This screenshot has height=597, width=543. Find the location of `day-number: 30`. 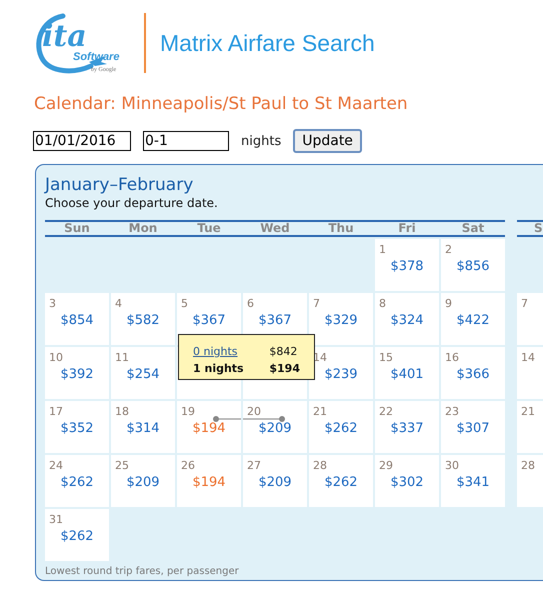

day-number: 30 is located at coordinates (452, 465).